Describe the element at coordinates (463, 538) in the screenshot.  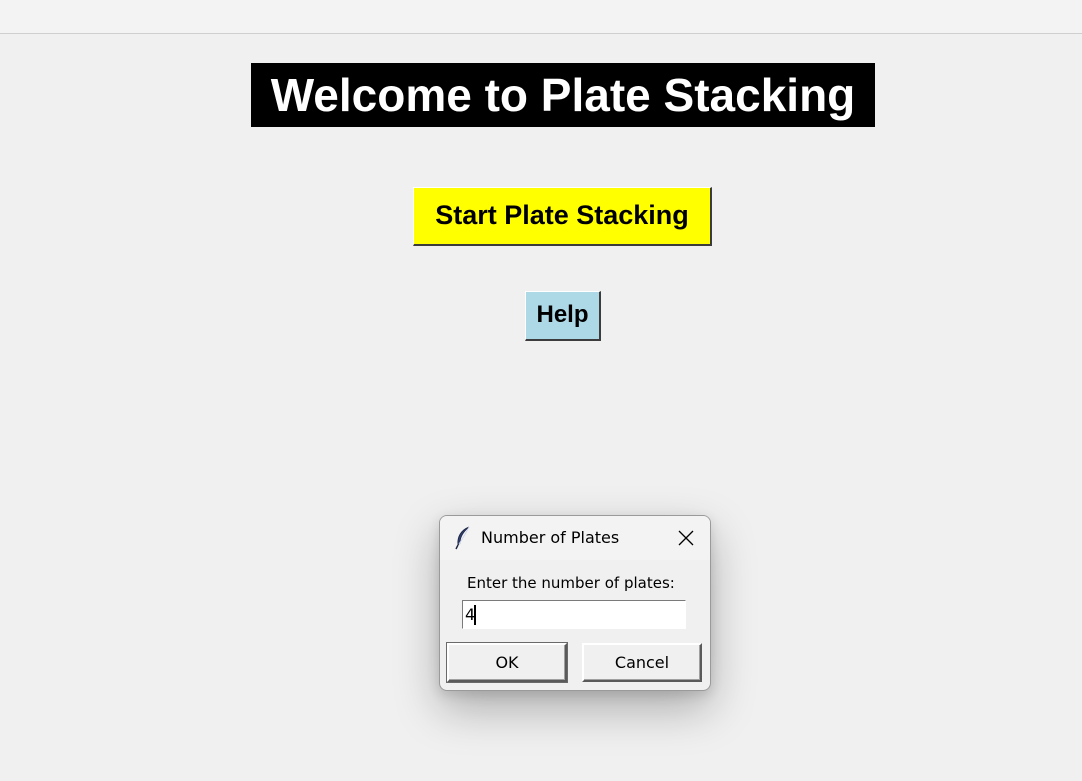
I see `feather-icon` at that location.